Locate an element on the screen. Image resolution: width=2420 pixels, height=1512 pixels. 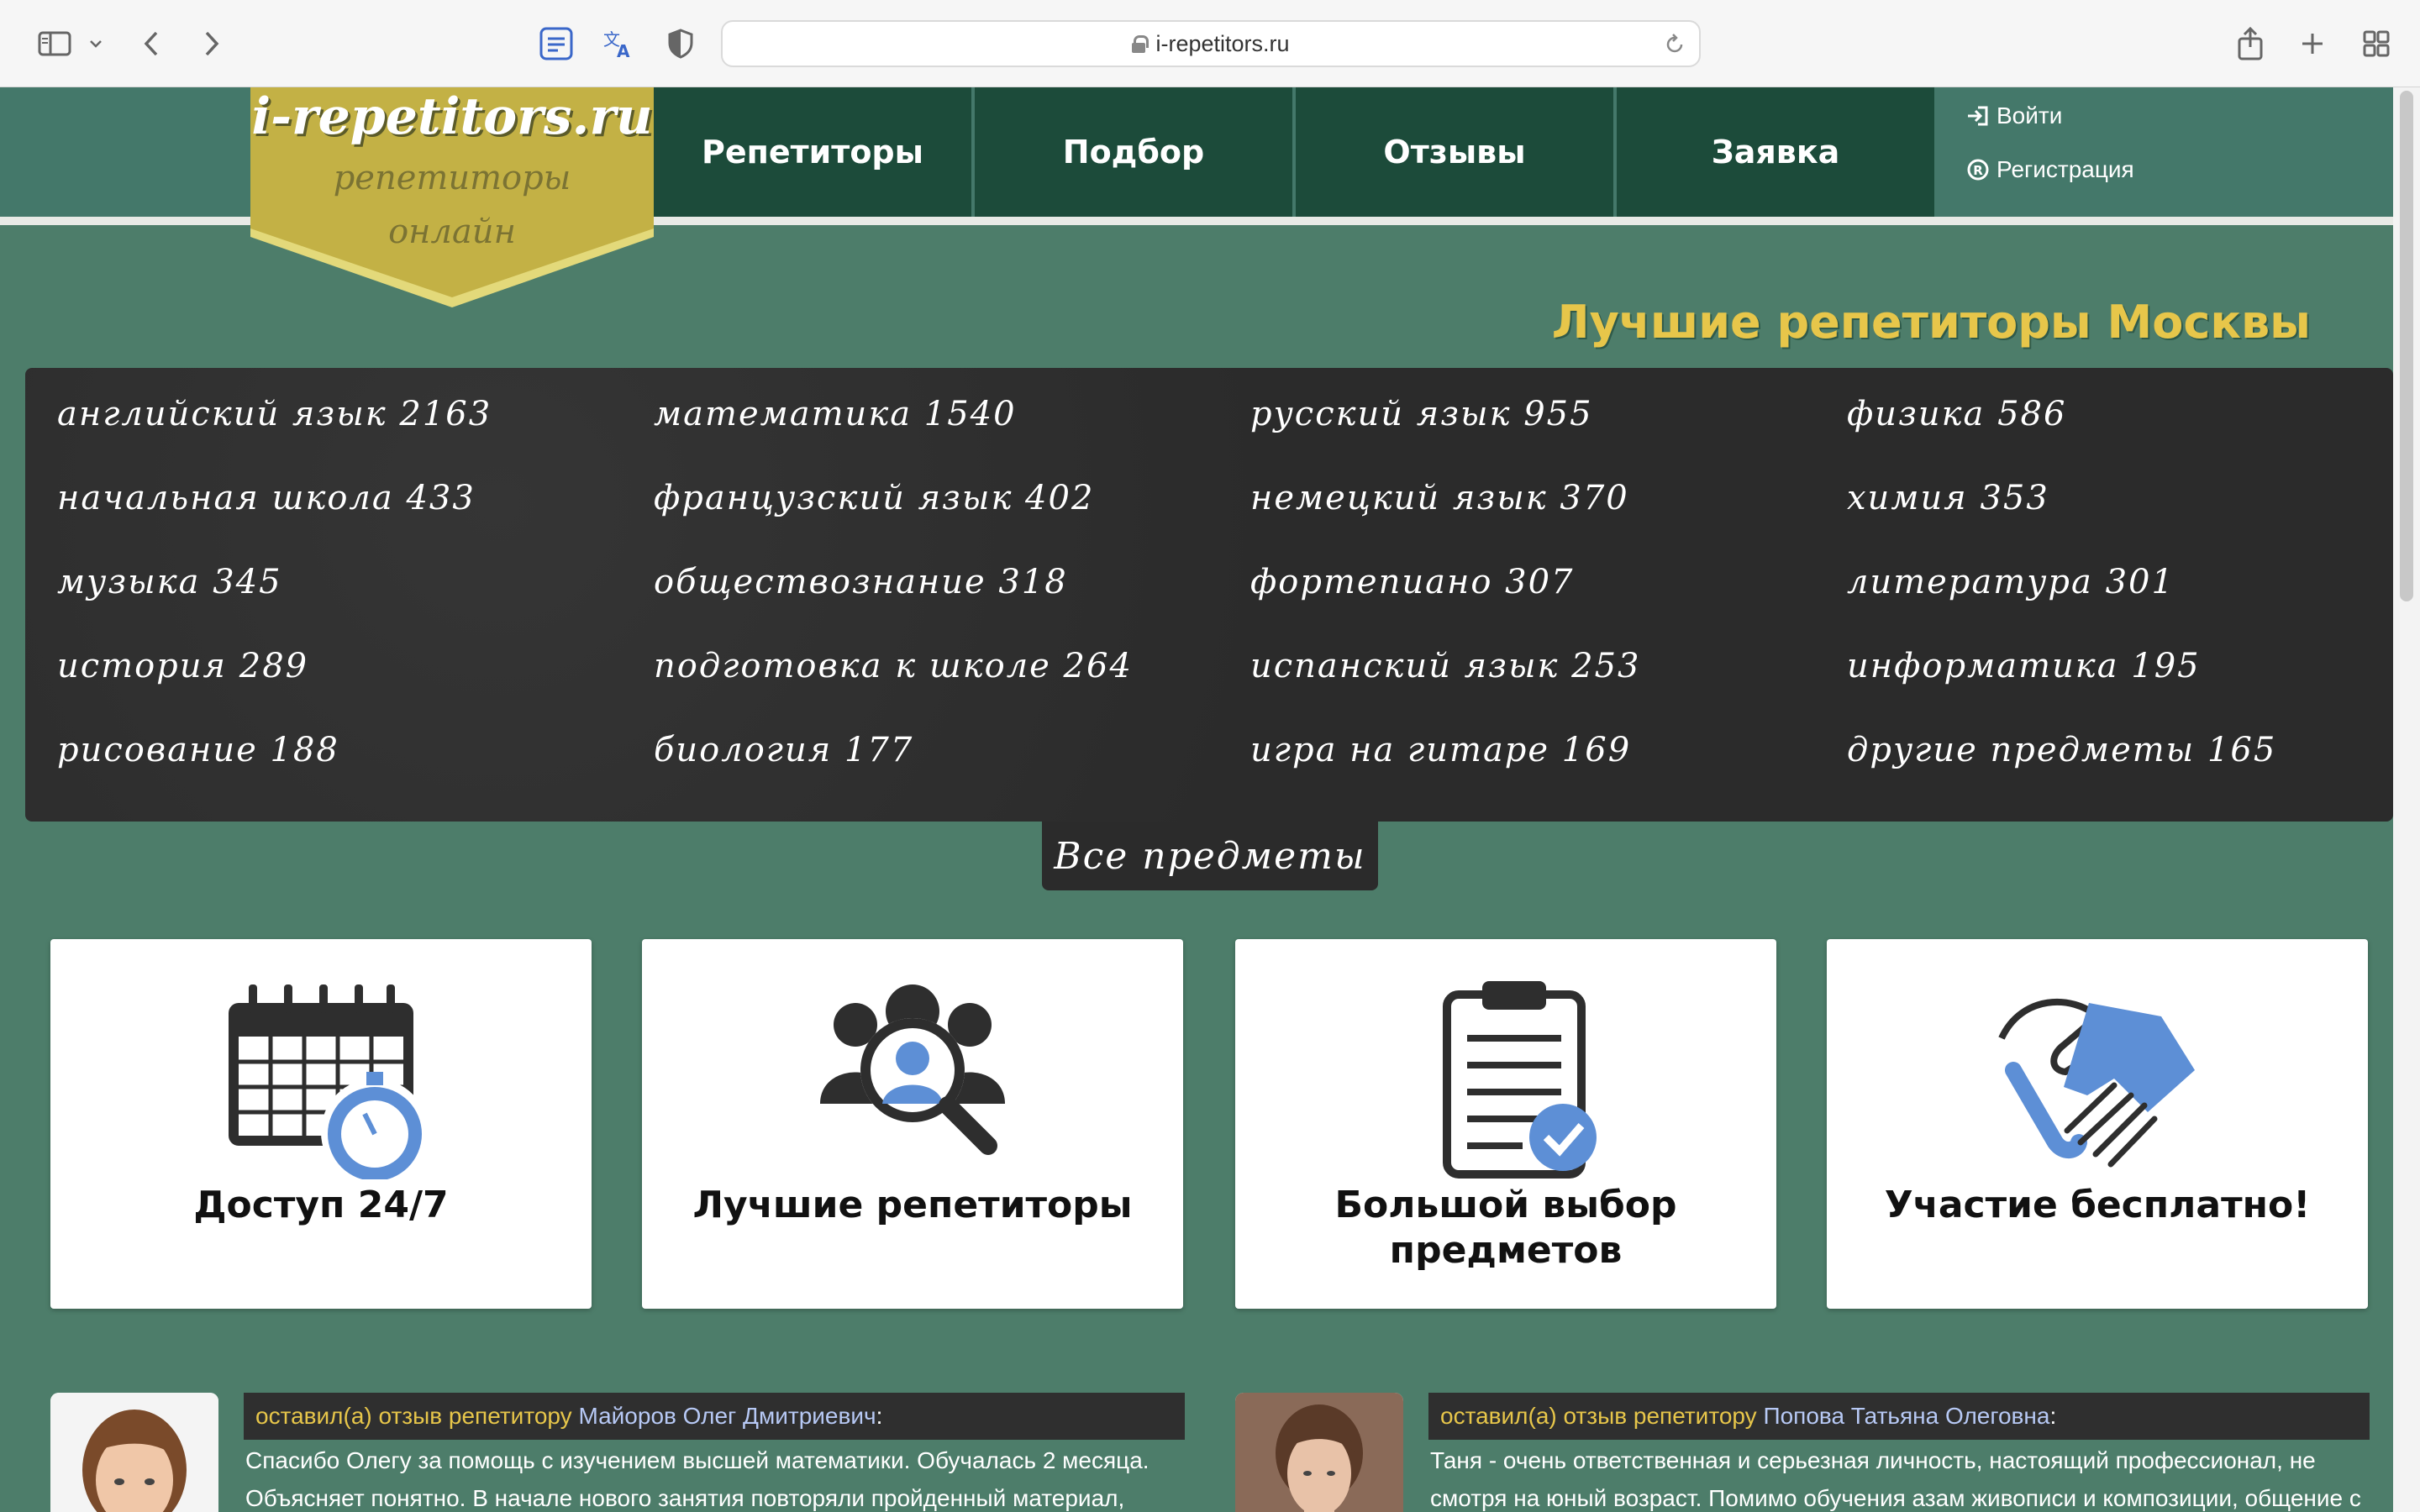
clipboard-check-icon is located at coordinates (1520, 1080).